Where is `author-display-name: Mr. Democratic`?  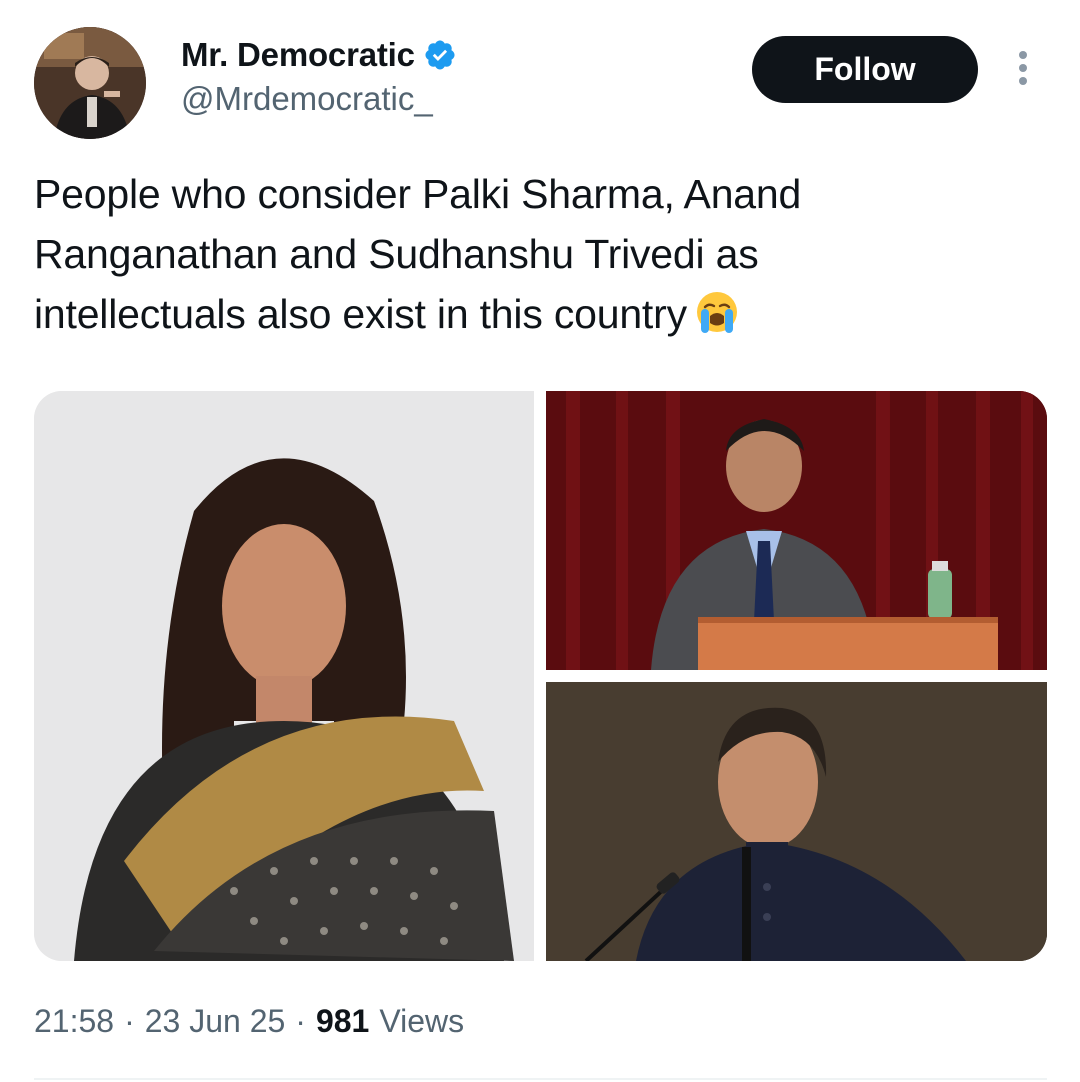 author-display-name: Mr. Democratic is located at coordinates (298, 55).